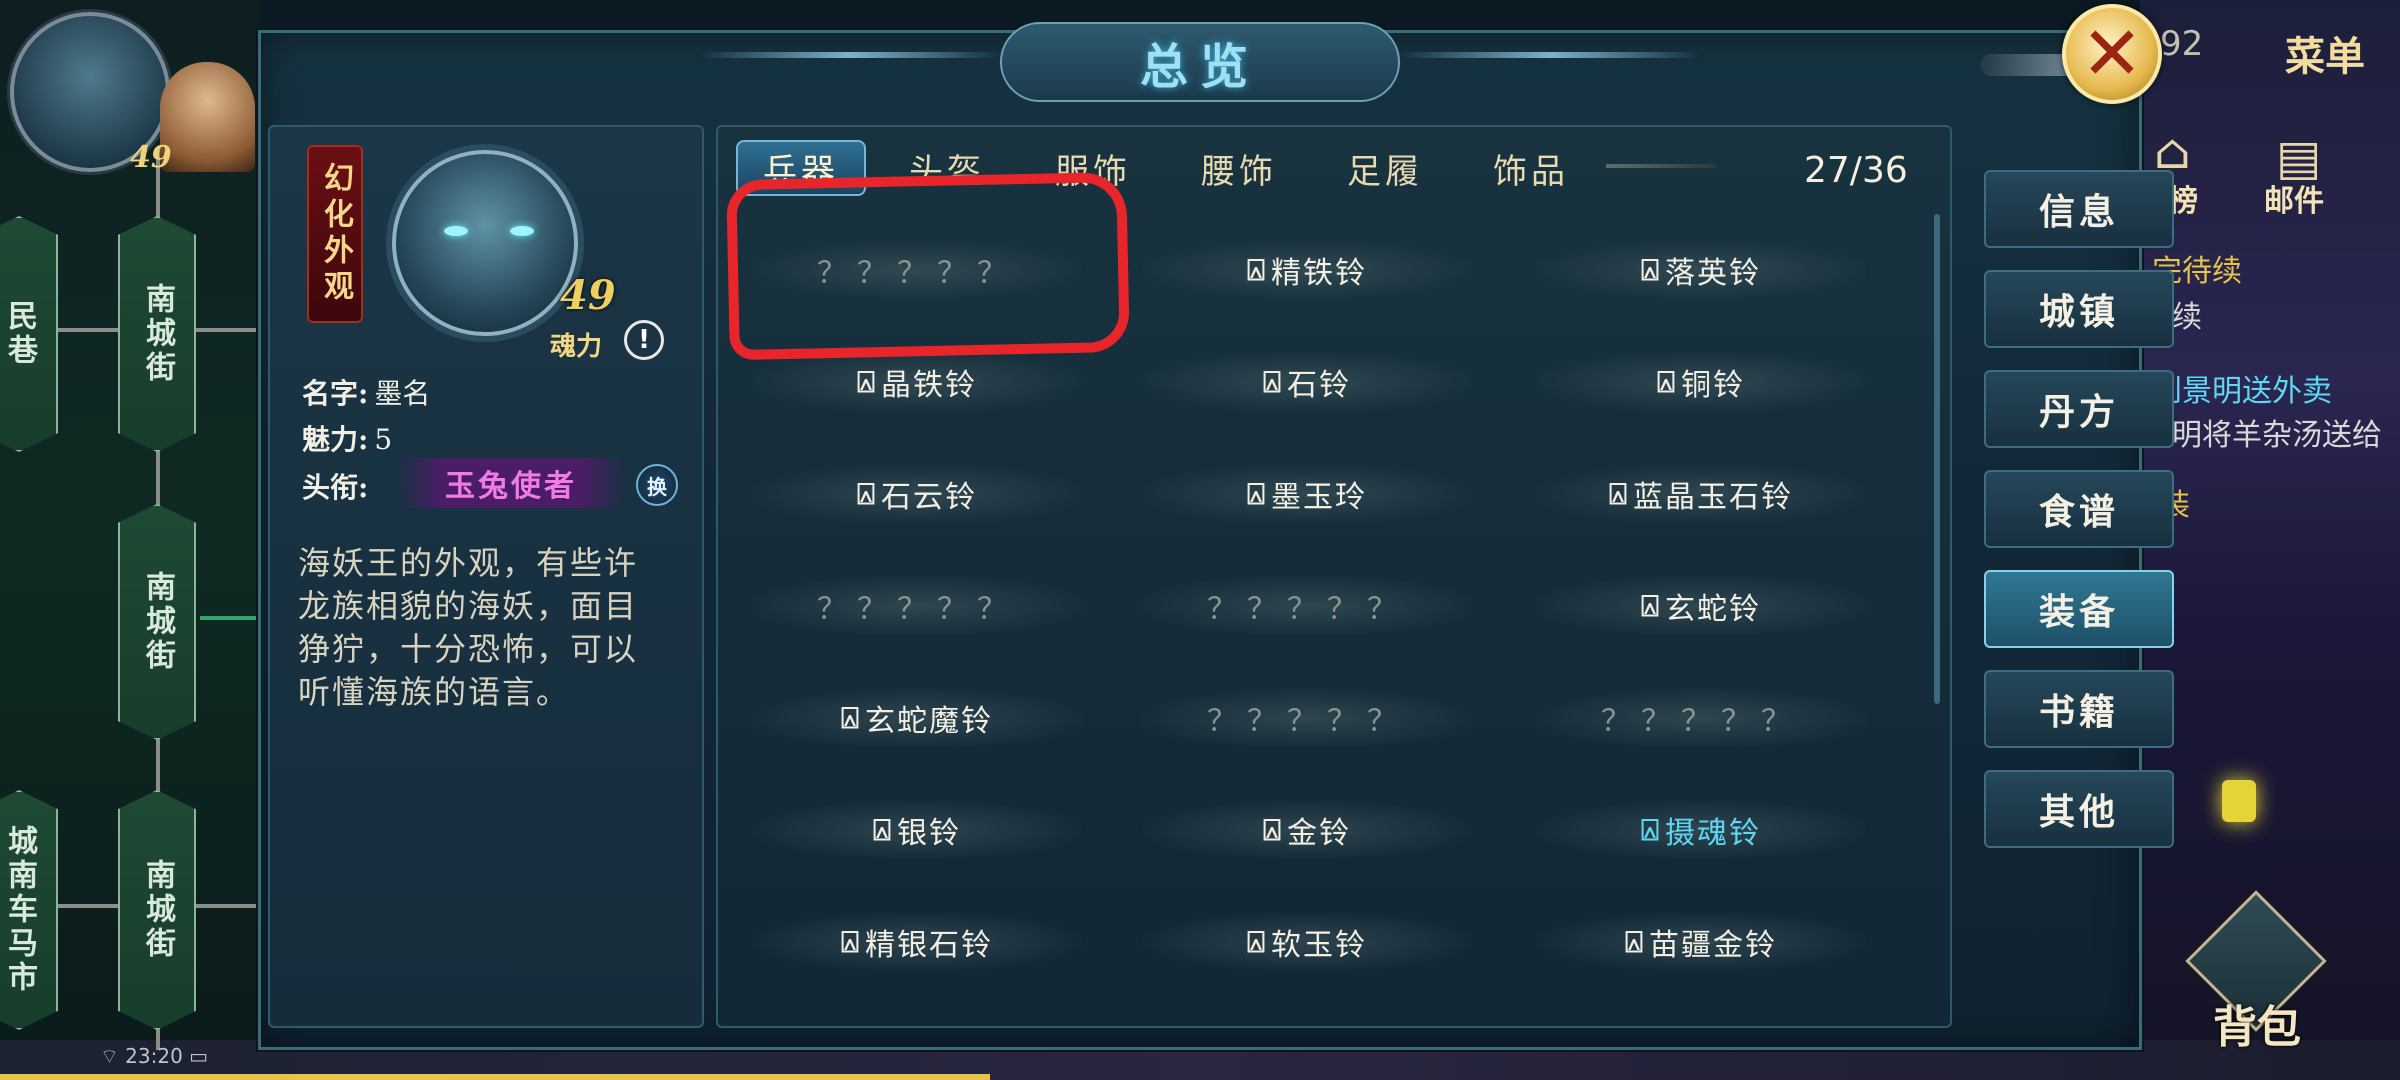  I want to click on bag-button: 背包, so click(2256, 972).